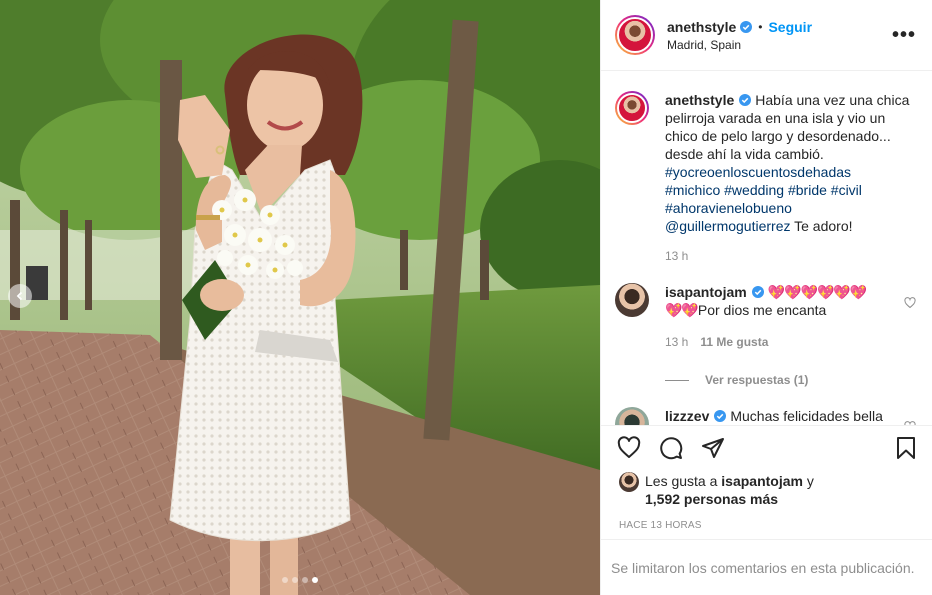  Describe the element at coordinates (677, 380) in the screenshot. I see `replies-divider` at that location.